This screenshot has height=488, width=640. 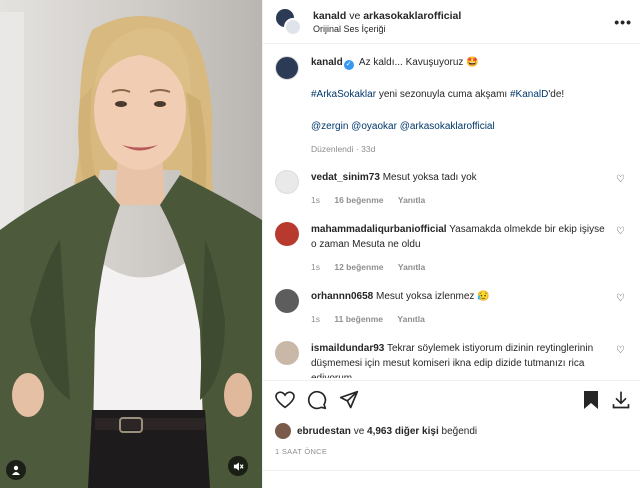 What do you see at coordinates (460, 200) in the screenshot?
I see `comment-meta: 1s 16 beğenme Yanıtla` at bounding box center [460, 200].